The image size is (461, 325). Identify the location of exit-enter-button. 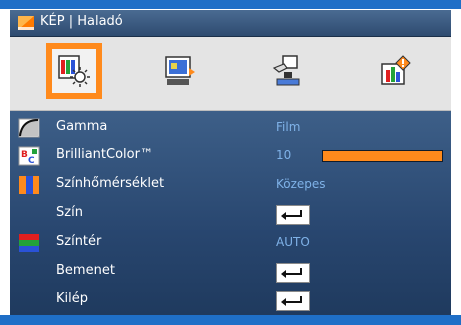
(293, 301).